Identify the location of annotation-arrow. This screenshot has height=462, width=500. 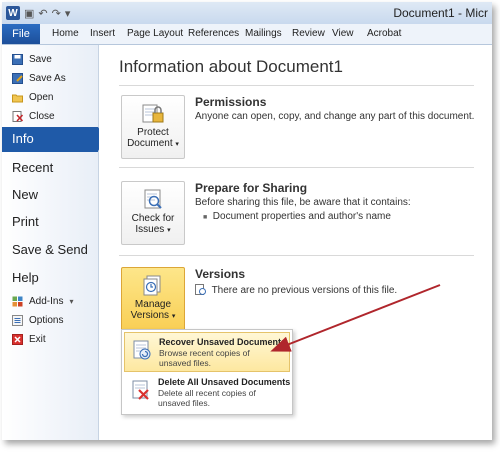
(355, 318).